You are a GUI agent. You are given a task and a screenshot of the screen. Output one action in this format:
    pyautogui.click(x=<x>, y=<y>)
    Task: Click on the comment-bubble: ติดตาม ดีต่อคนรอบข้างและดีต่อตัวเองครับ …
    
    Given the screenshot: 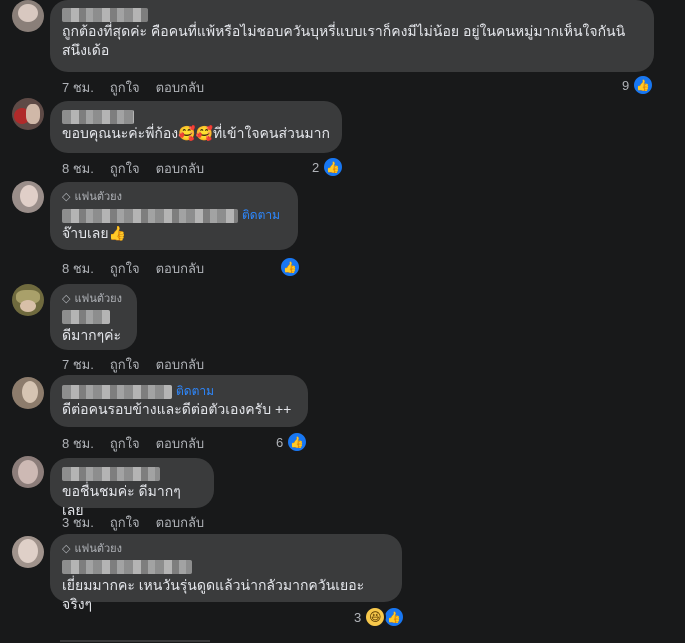 What is the action you would take?
    pyautogui.click(x=179, y=401)
    